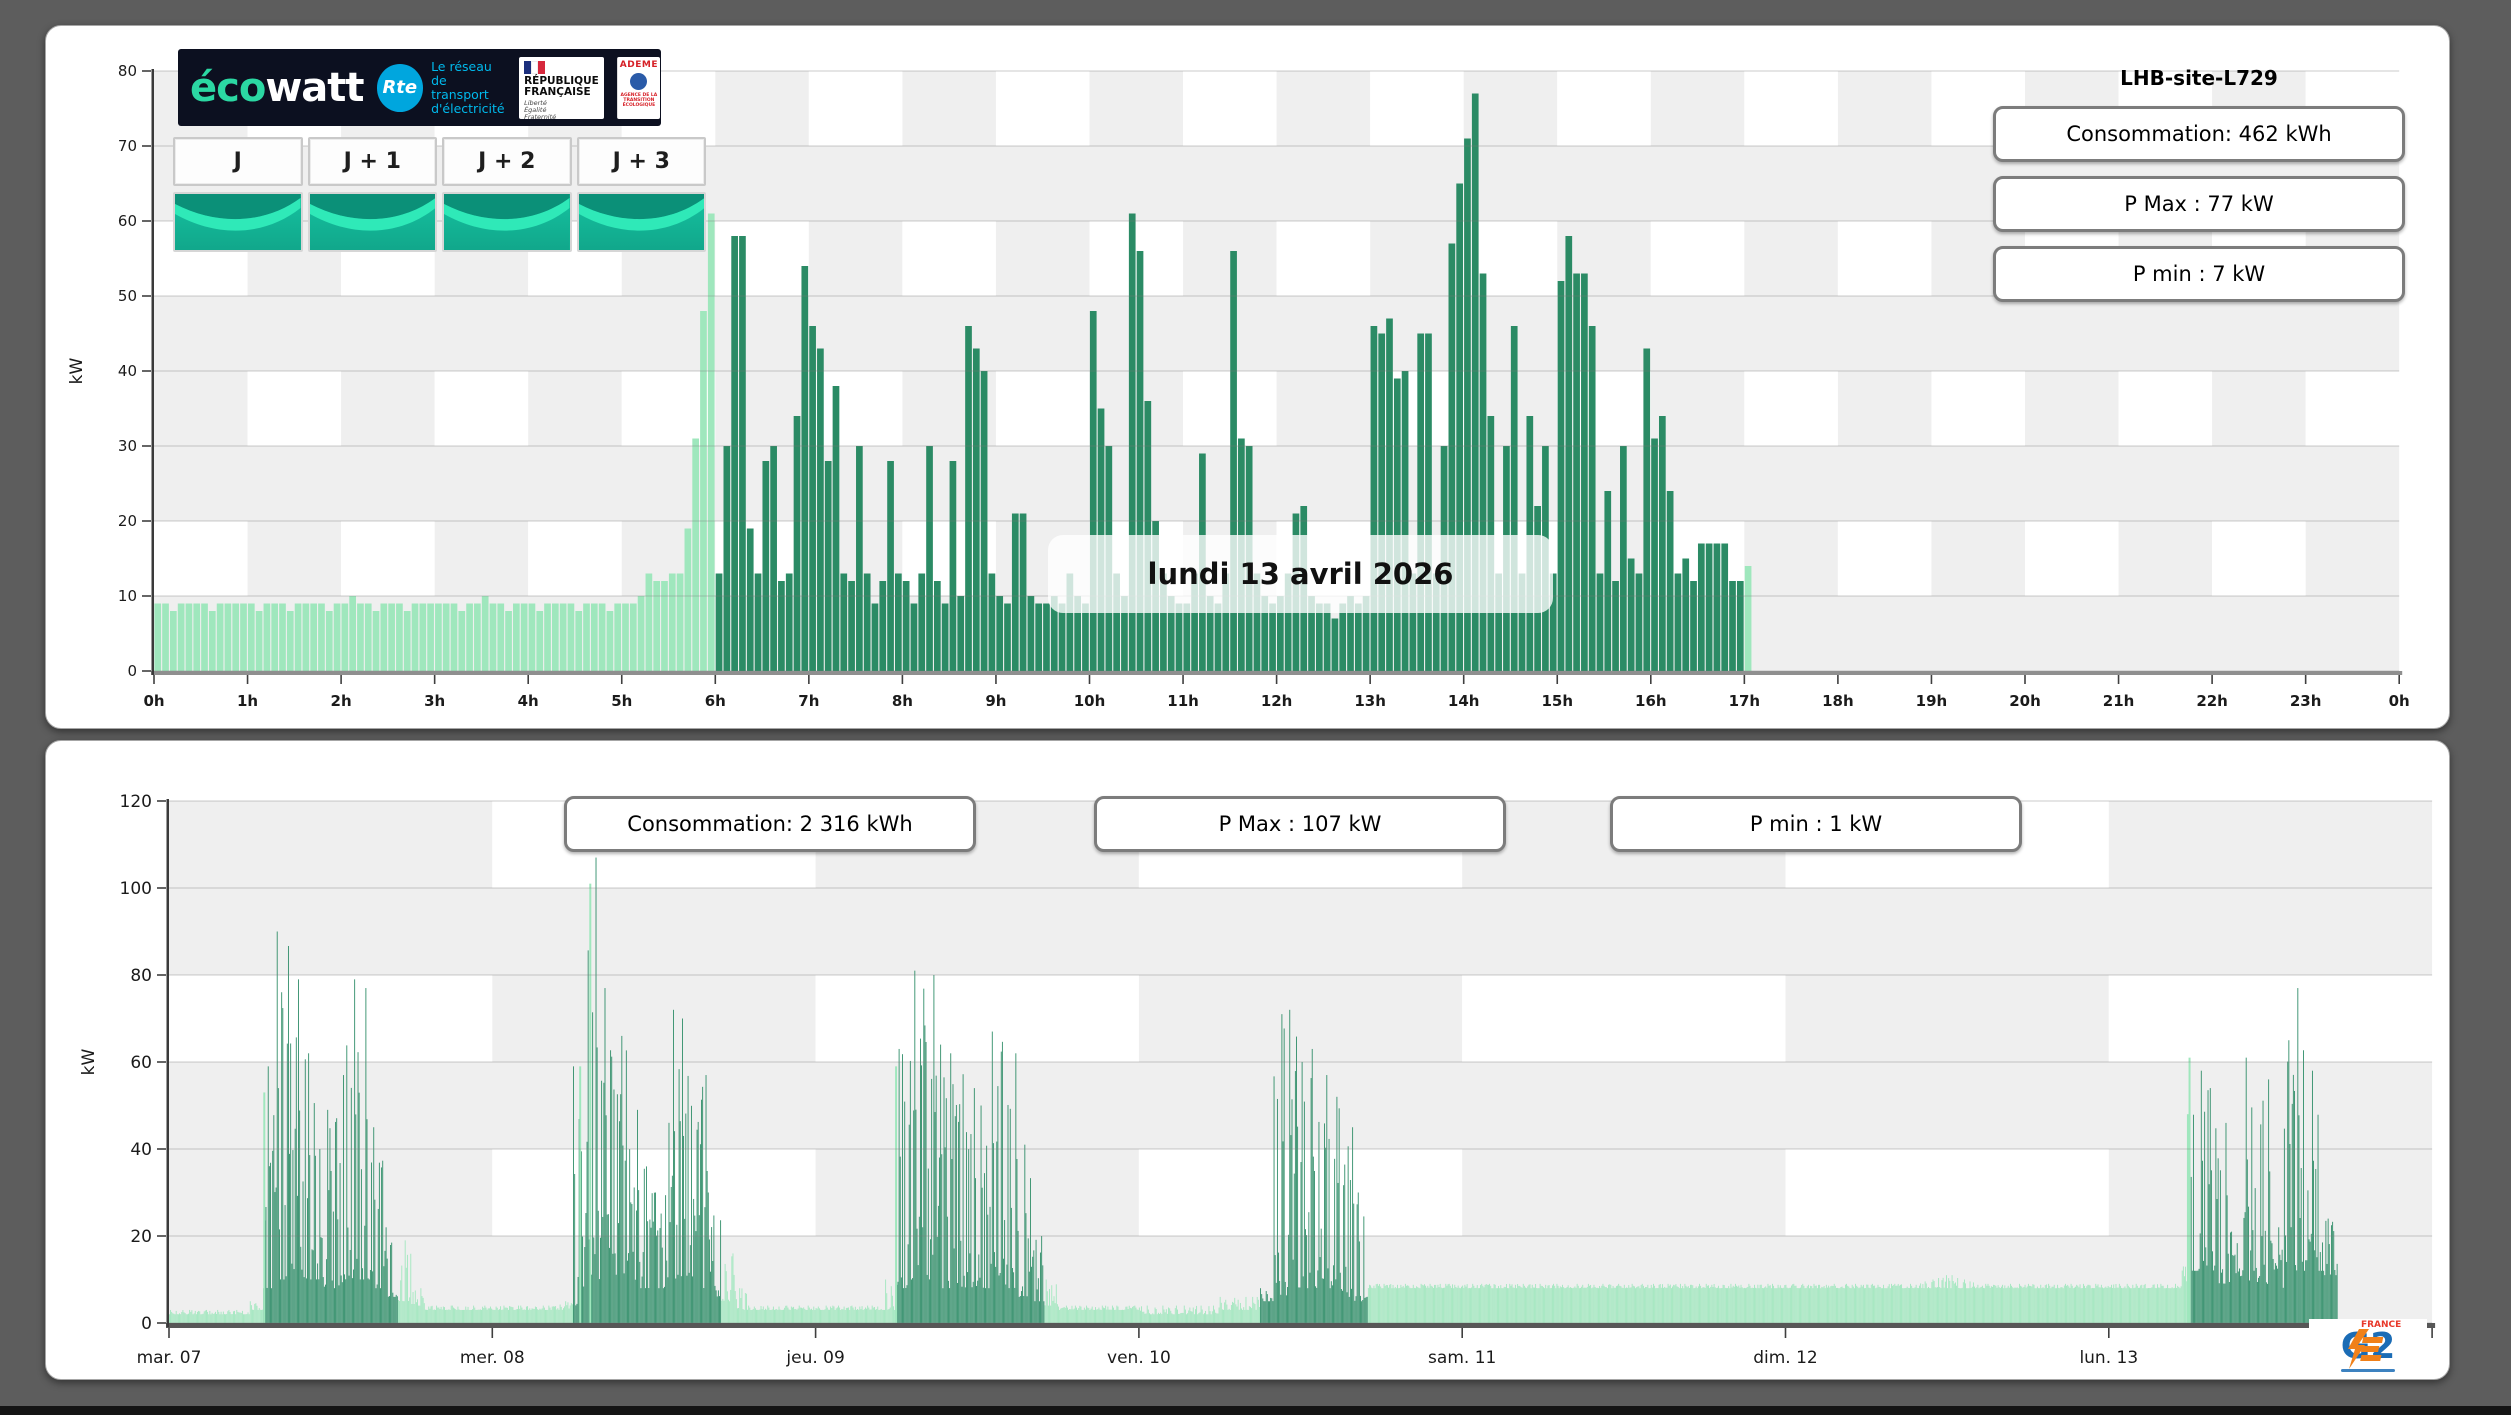 Image resolution: width=2511 pixels, height=1415 pixels. What do you see at coordinates (127, 296) in the screenshot?
I see `svg-text: 50` at bounding box center [127, 296].